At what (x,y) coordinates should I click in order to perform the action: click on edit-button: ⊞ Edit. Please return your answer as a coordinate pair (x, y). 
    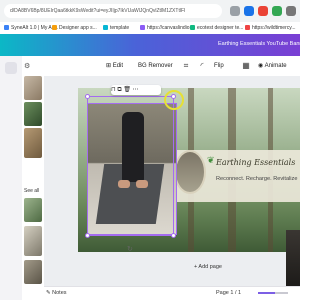
    Looking at the image, I should click on (114, 66).